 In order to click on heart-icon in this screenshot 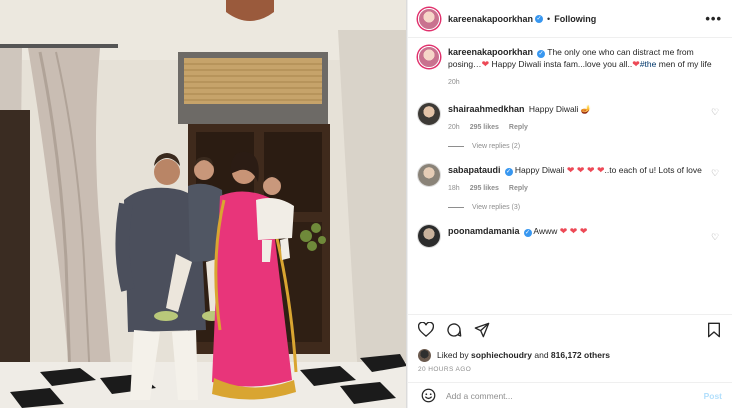, I will do `click(426, 330)`.